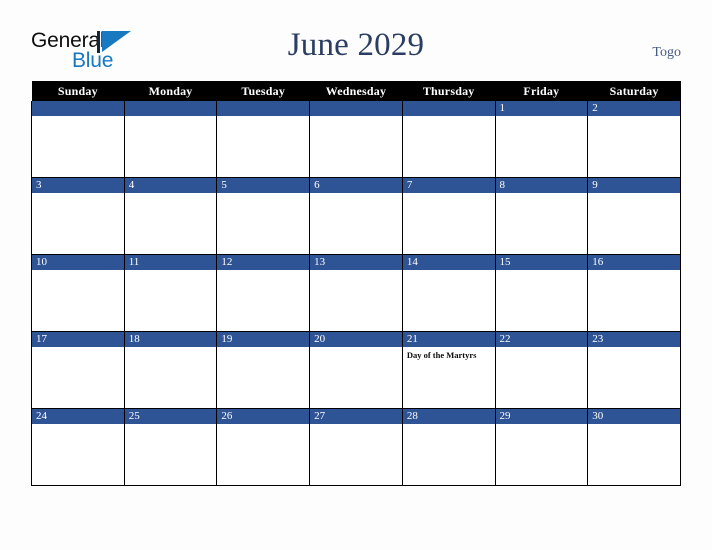  I want to click on calendar-day-cell: 1, so click(541, 139).